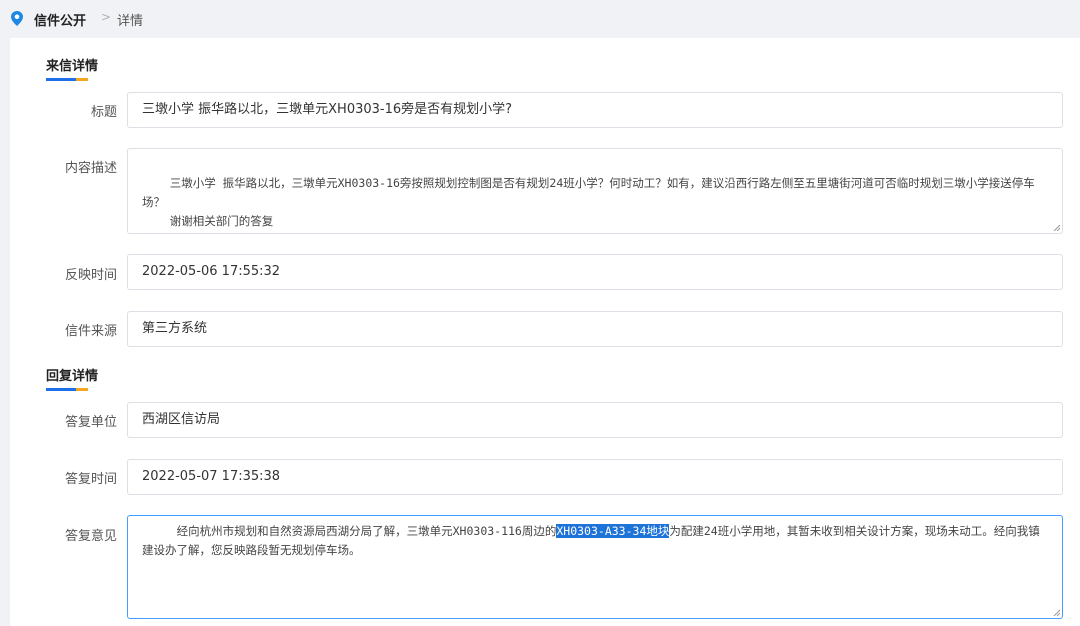 This screenshot has width=1080, height=626. What do you see at coordinates (540, 19) in the screenshot?
I see `breadcrumb: 信件公开 > 详情` at bounding box center [540, 19].